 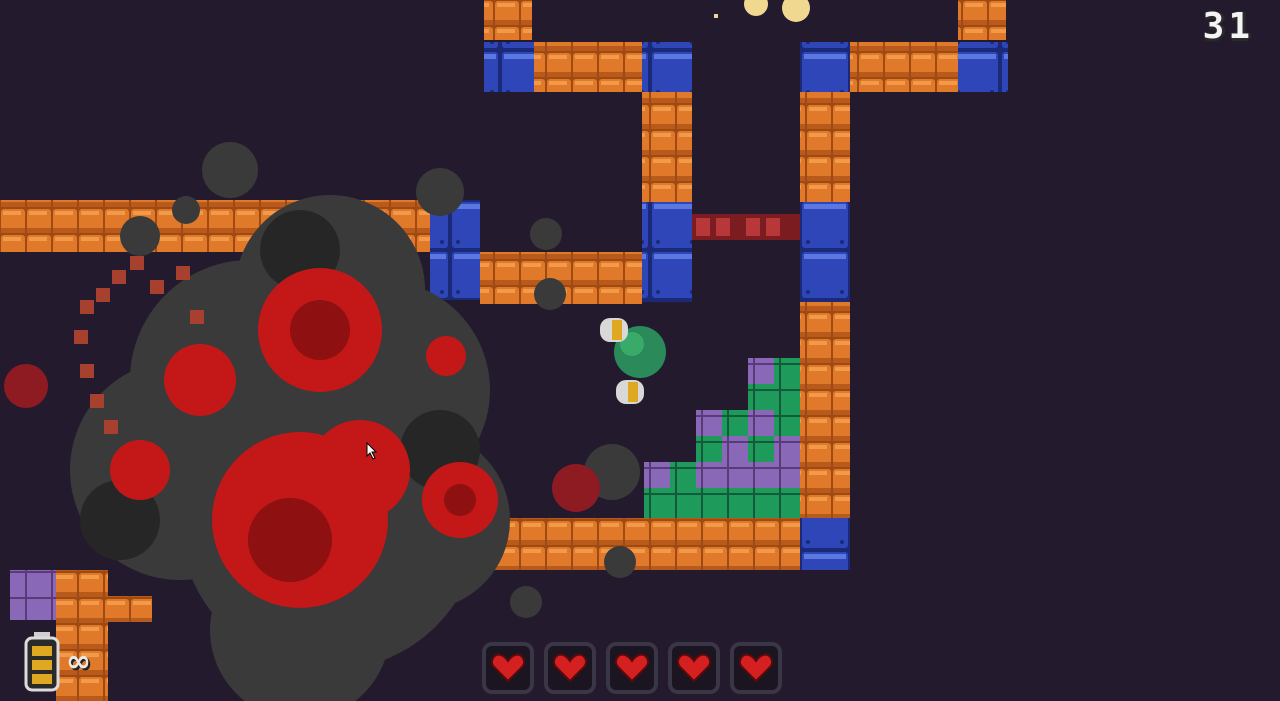 What do you see at coordinates (1228, 26) in the screenshot?
I see `score-counter: 31` at bounding box center [1228, 26].